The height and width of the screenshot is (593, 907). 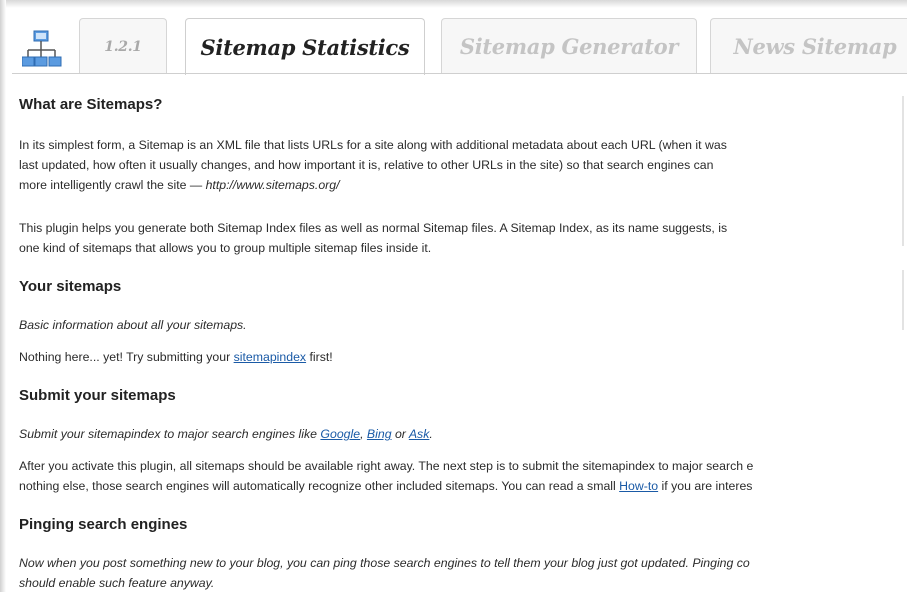 What do you see at coordinates (638, 486) in the screenshot?
I see `how-to-link: How-to` at bounding box center [638, 486].